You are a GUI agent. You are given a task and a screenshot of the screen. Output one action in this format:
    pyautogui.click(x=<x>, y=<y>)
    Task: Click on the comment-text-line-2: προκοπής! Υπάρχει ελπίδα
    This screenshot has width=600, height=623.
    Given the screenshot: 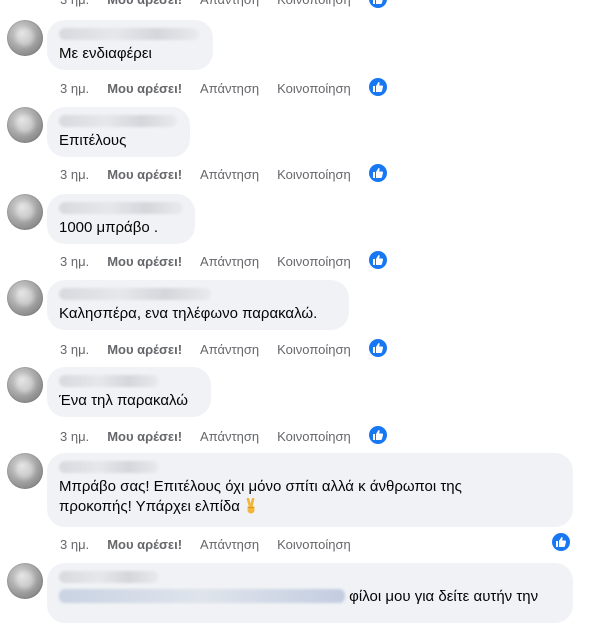 What is the action you would take?
    pyautogui.click(x=310, y=507)
    